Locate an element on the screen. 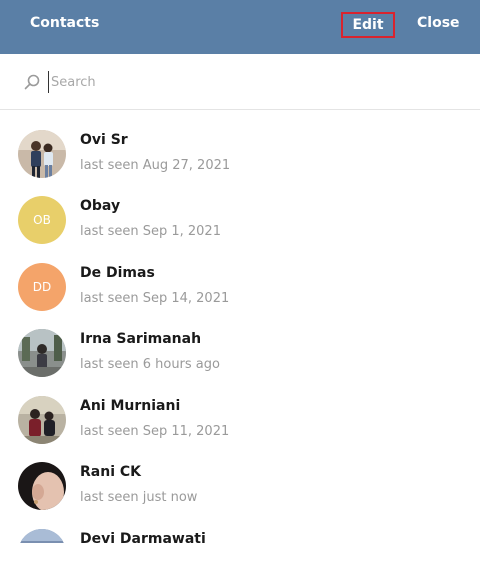 The height and width of the screenshot is (562, 480). contact-status: last seen Aug 27, 2021 is located at coordinates (155, 165).